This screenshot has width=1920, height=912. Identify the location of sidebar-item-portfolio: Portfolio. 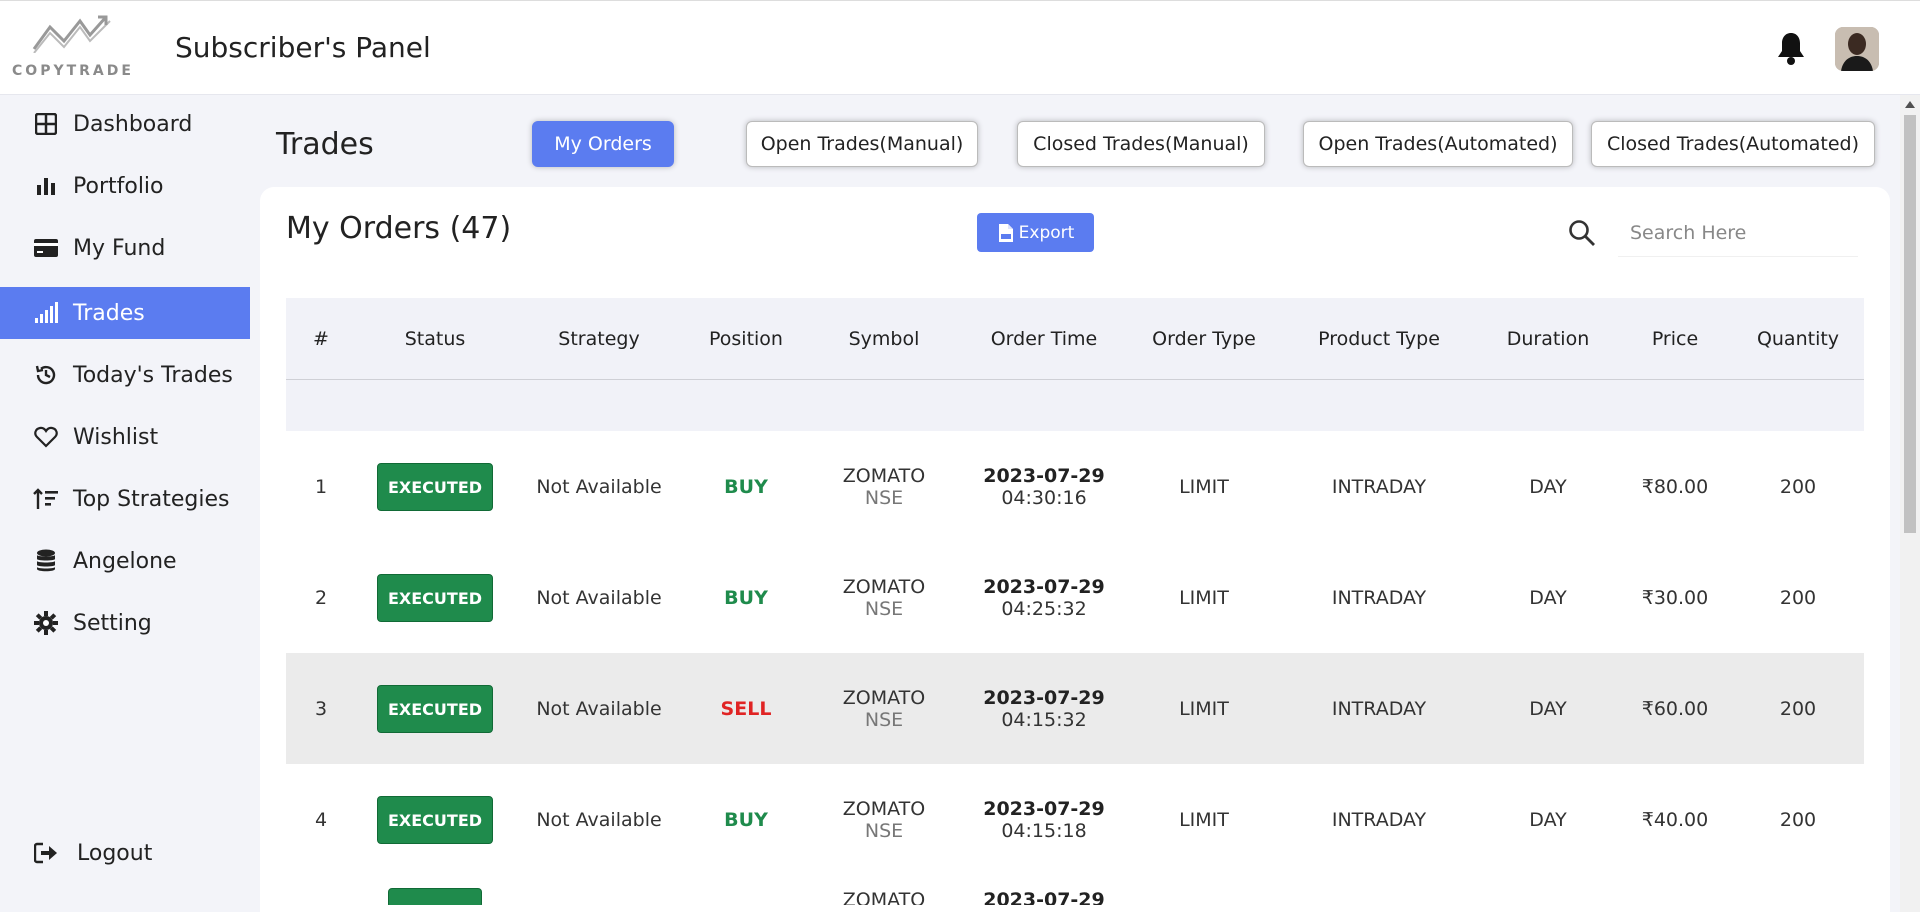
(125, 186).